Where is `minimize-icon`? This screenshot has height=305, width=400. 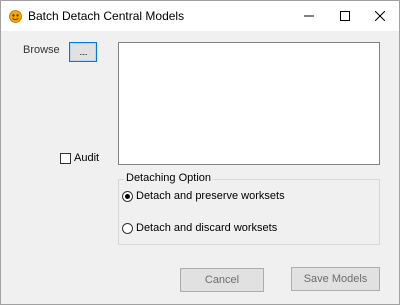 minimize-icon is located at coordinates (309, 16).